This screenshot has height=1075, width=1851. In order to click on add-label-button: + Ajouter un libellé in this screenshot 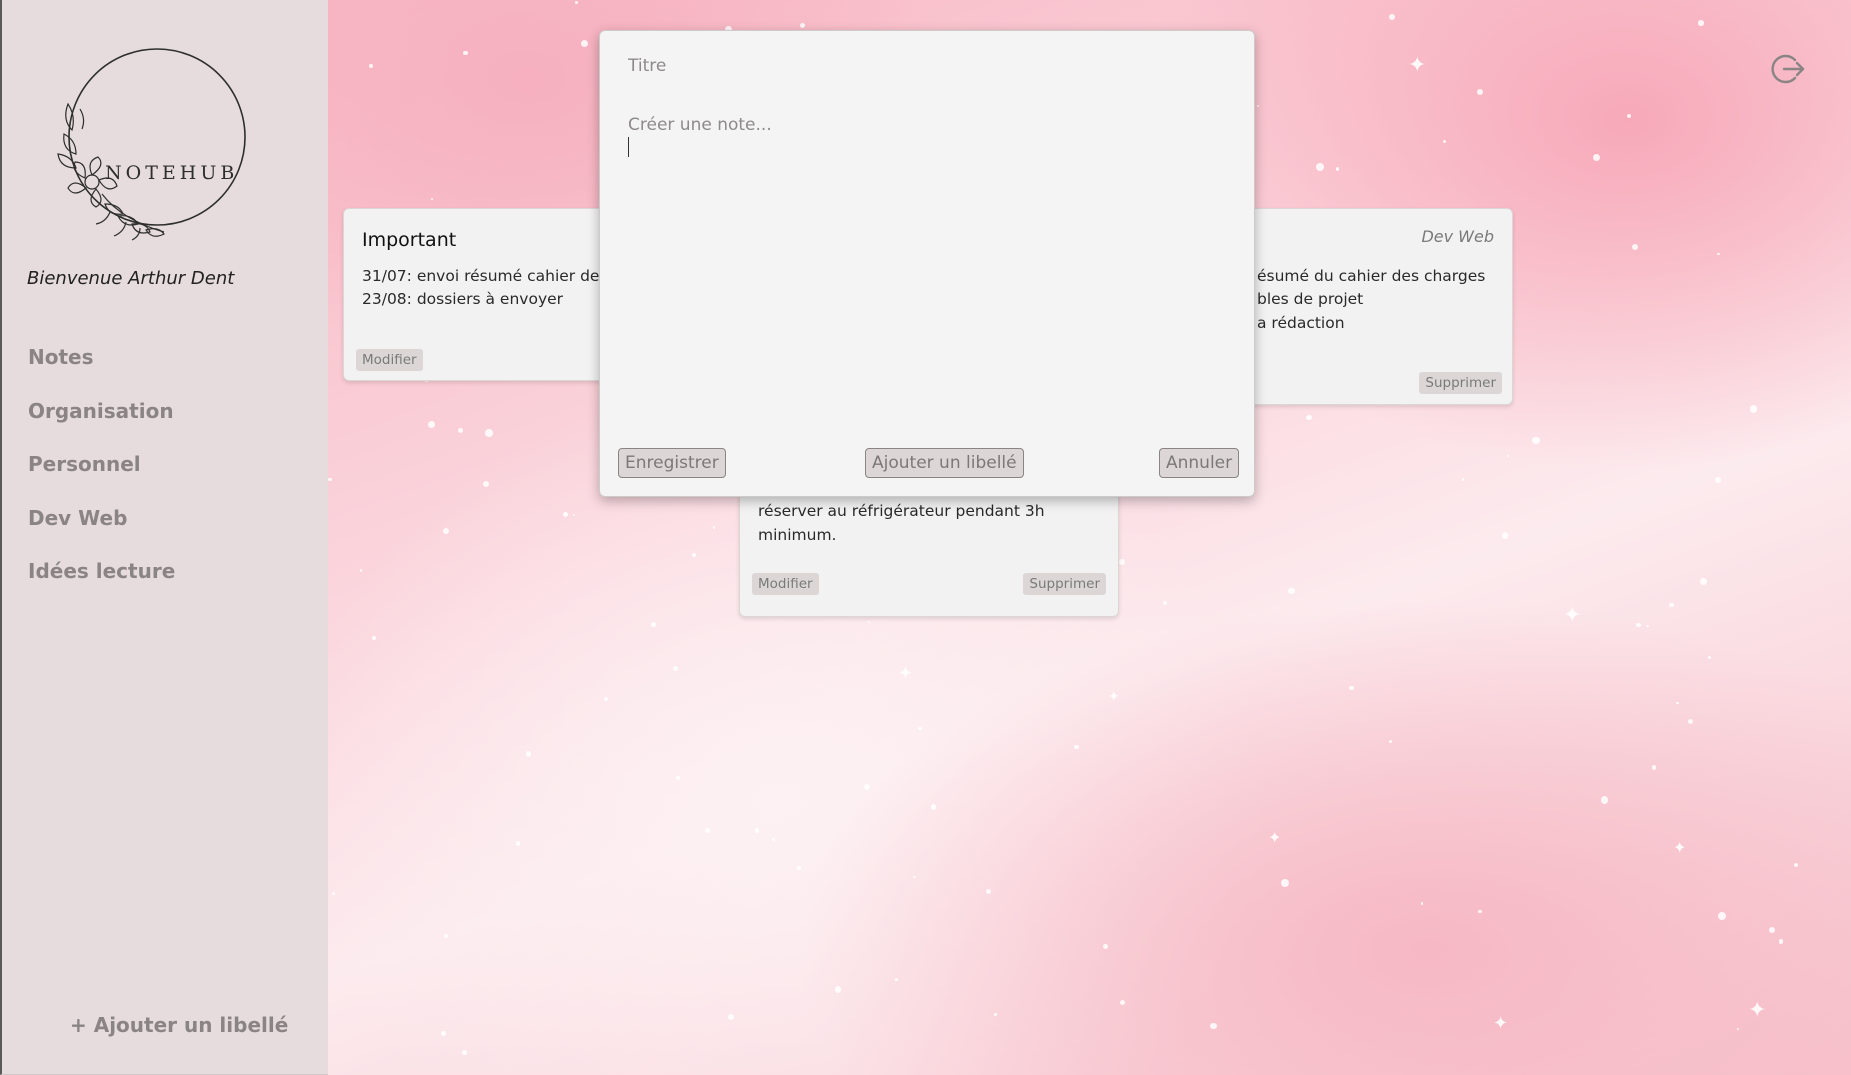, I will do `click(179, 1025)`.